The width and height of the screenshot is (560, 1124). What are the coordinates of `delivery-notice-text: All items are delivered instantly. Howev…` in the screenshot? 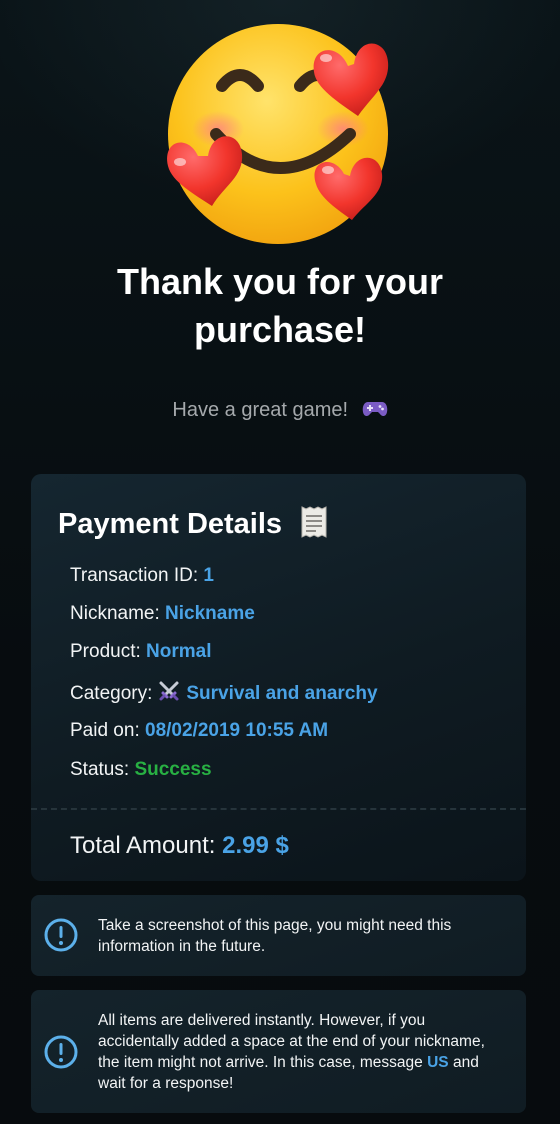 It's located at (302, 1052).